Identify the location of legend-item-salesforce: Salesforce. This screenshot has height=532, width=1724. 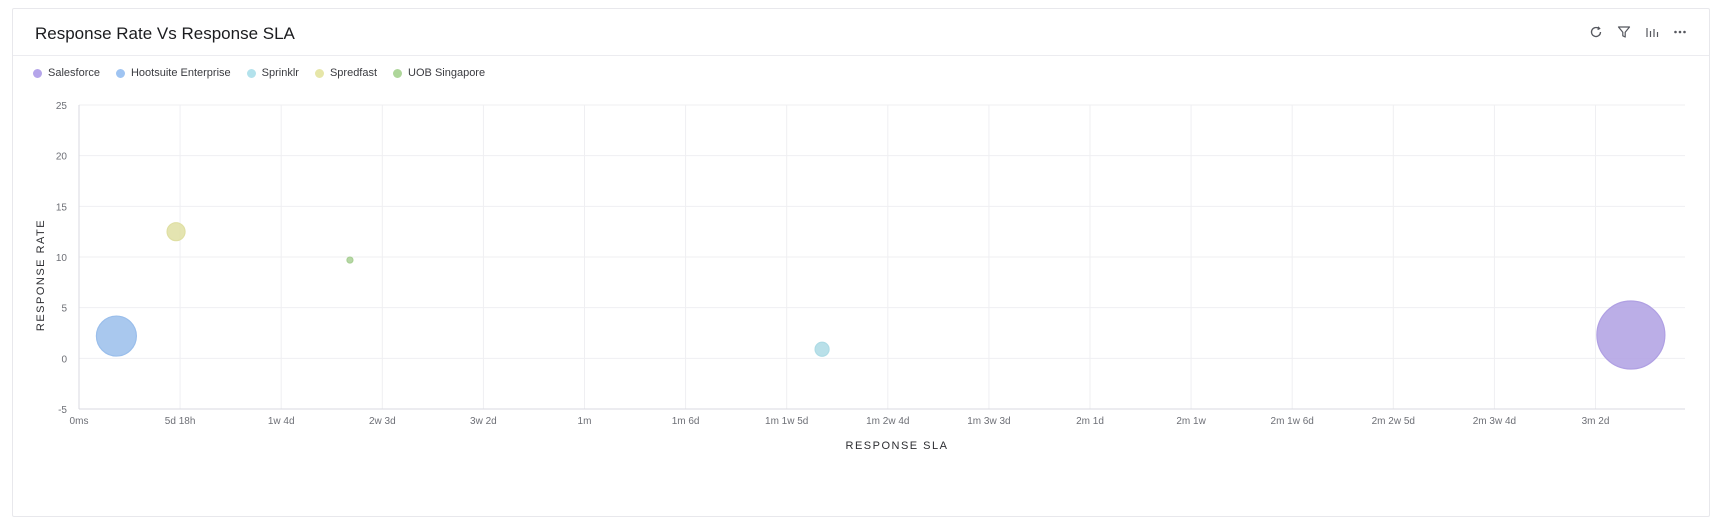
(66, 73).